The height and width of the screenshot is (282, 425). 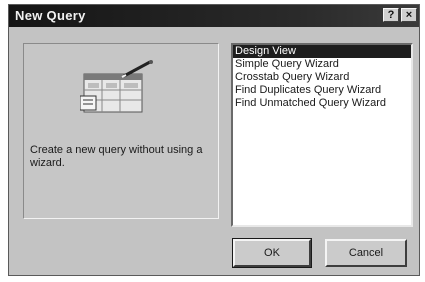 What do you see at coordinates (117, 89) in the screenshot?
I see `query-design-wizard-icon` at bounding box center [117, 89].